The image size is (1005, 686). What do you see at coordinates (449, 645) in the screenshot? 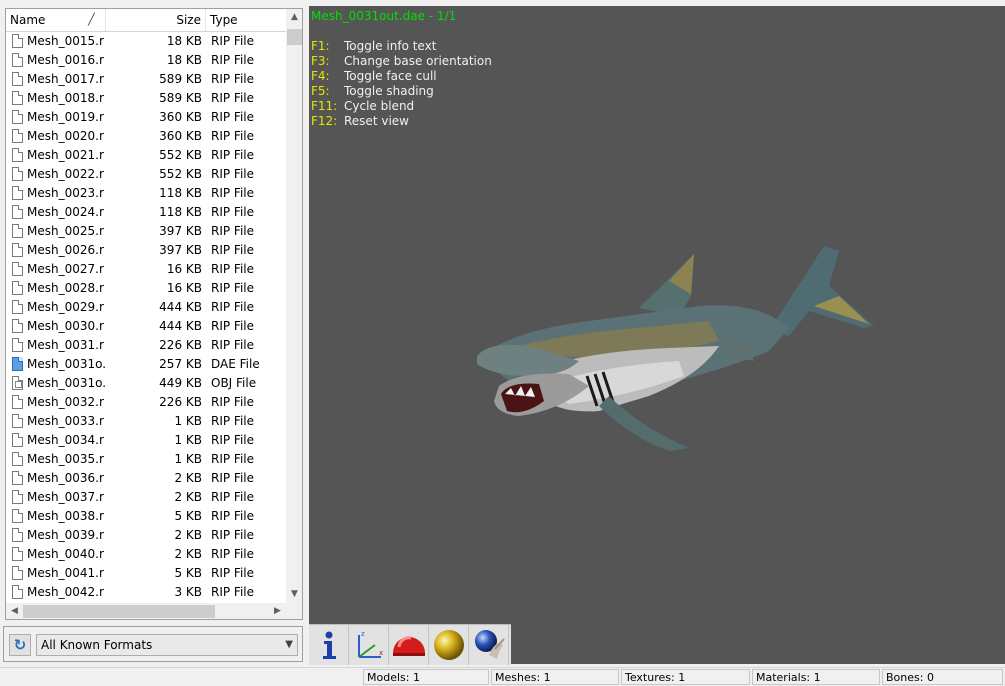
I see `shading-button` at bounding box center [449, 645].